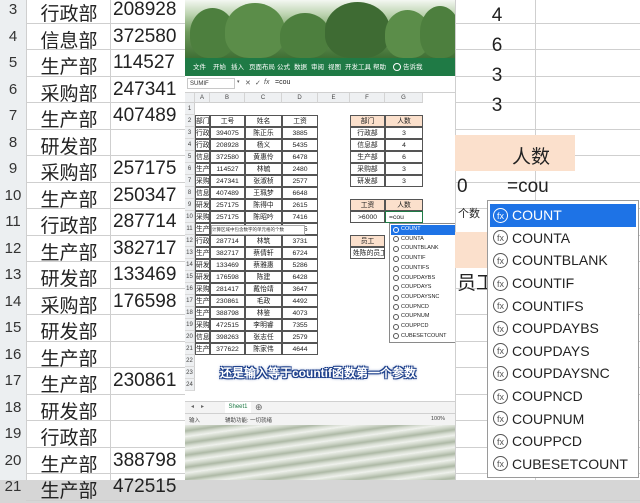 This screenshot has height=503, width=640. I want to click on autocomplete-item: COUNTA, so click(423, 240).